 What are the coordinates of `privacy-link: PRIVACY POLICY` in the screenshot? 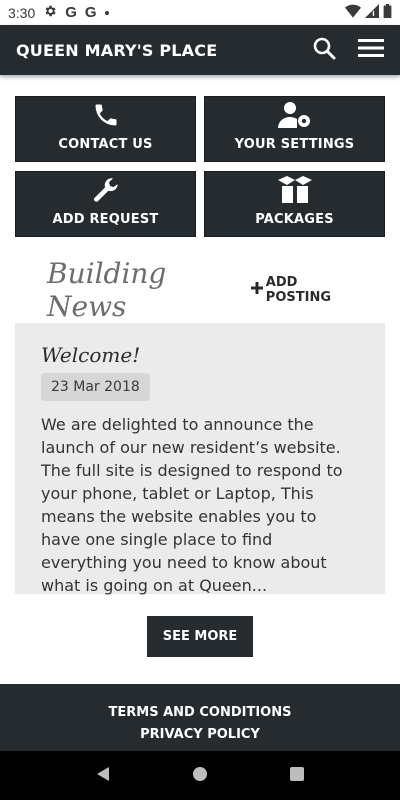 It's located at (200, 734).